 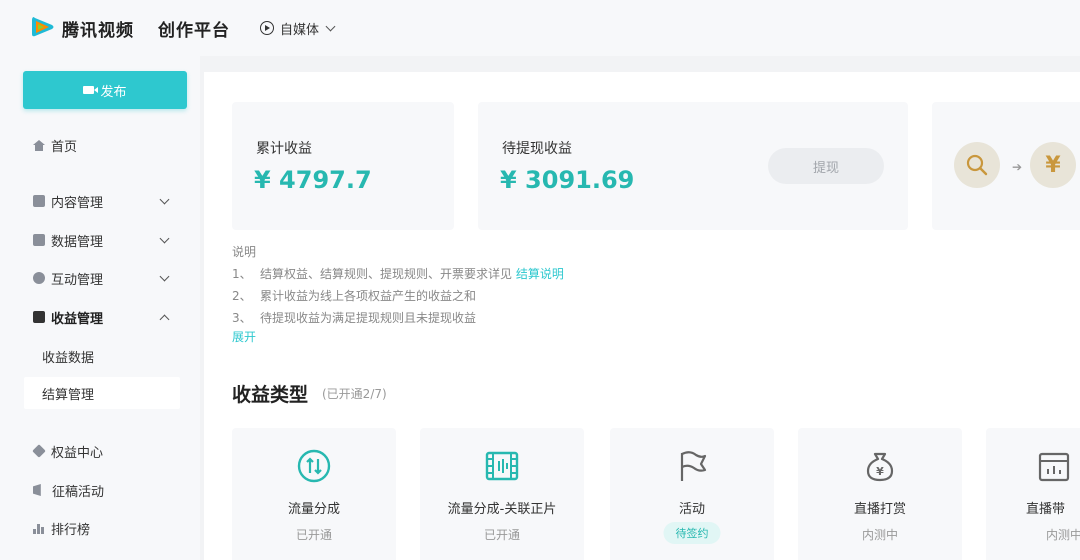 What do you see at coordinates (540, 274) in the screenshot?
I see `settlement-info-link: 结算说明` at bounding box center [540, 274].